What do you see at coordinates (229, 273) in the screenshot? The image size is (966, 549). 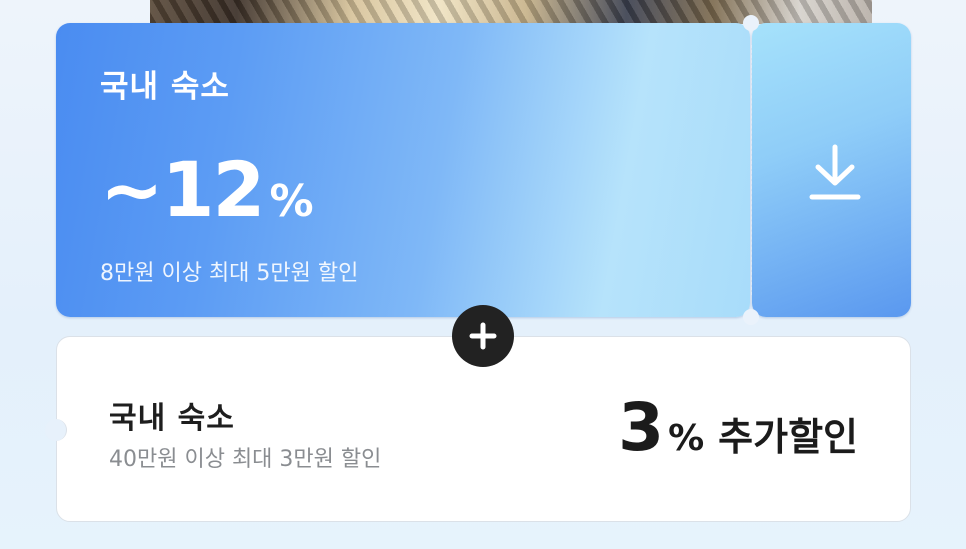 I see `coupon-description: 8만원 이상 최대 5만원 할인` at bounding box center [229, 273].